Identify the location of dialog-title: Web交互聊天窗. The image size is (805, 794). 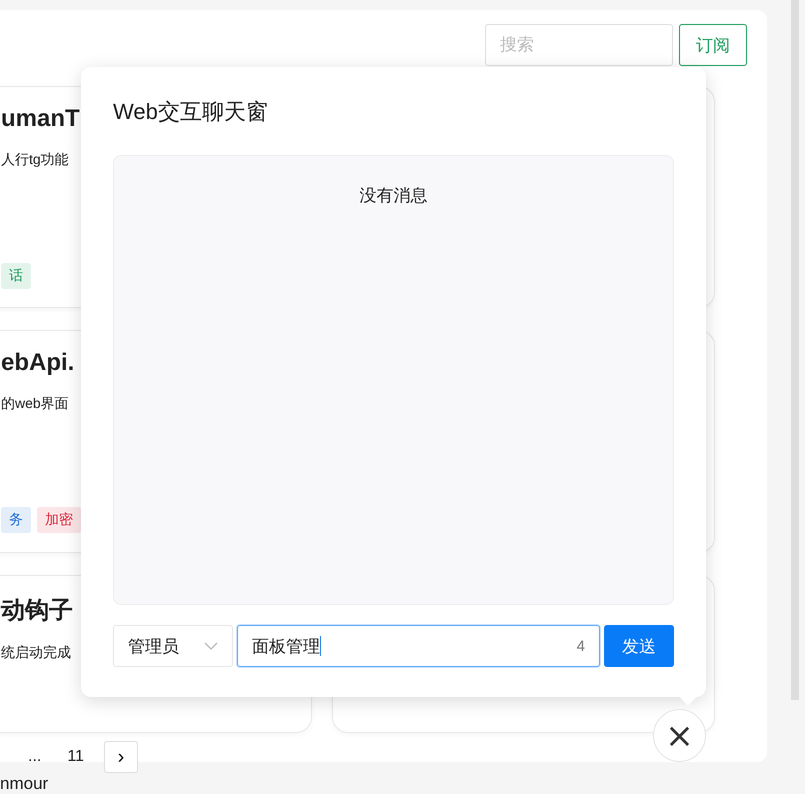
(191, 111).